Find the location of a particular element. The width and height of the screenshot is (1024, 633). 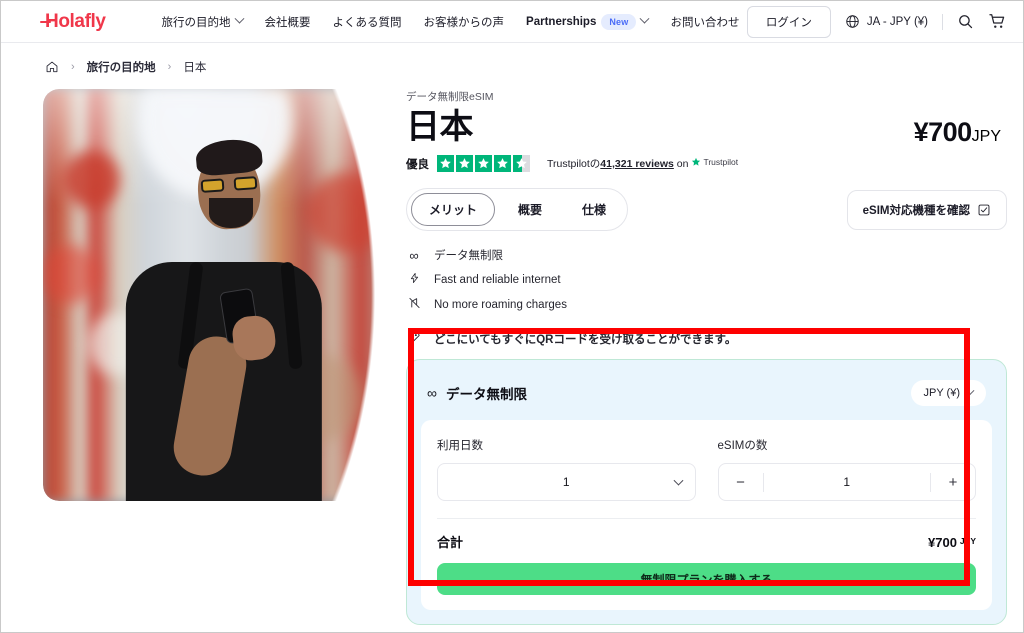

purchase-panel-title: データ無制限 is located at coordinates (486, 394).